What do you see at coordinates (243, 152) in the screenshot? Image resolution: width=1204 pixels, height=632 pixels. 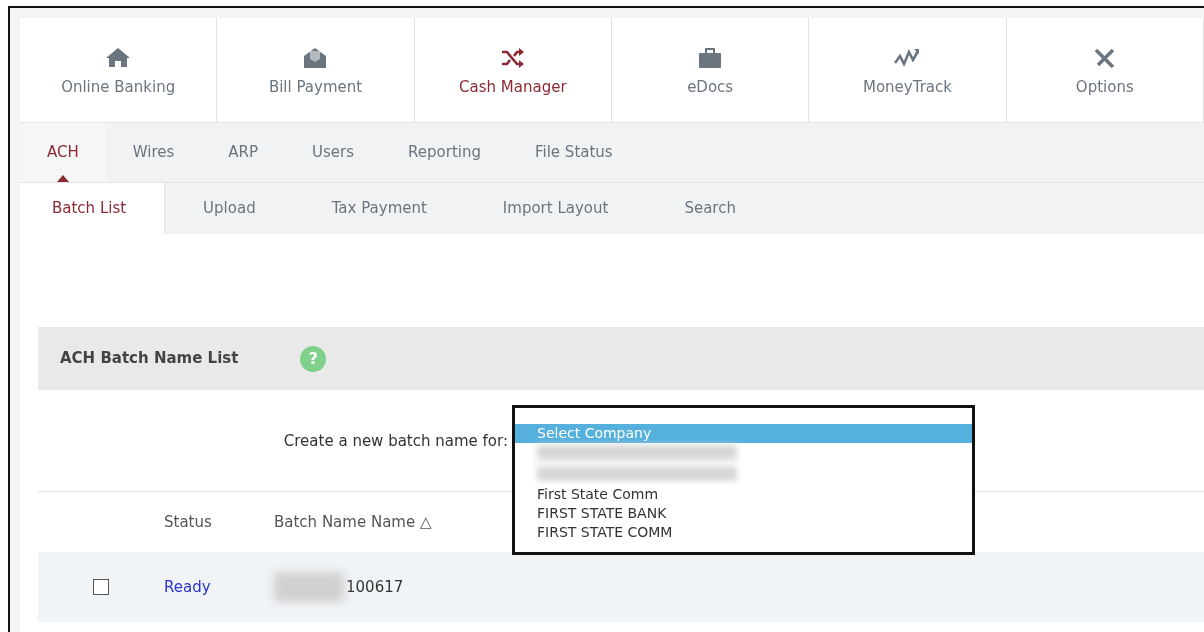 I see `sub-tab: ARP` at bounding box center [243, 152].